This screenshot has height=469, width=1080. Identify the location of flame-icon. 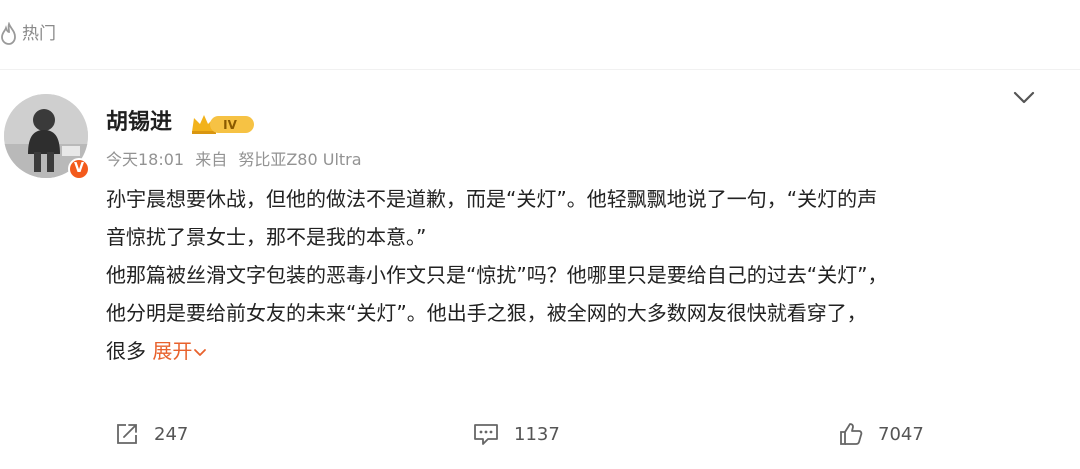
(8, 33).